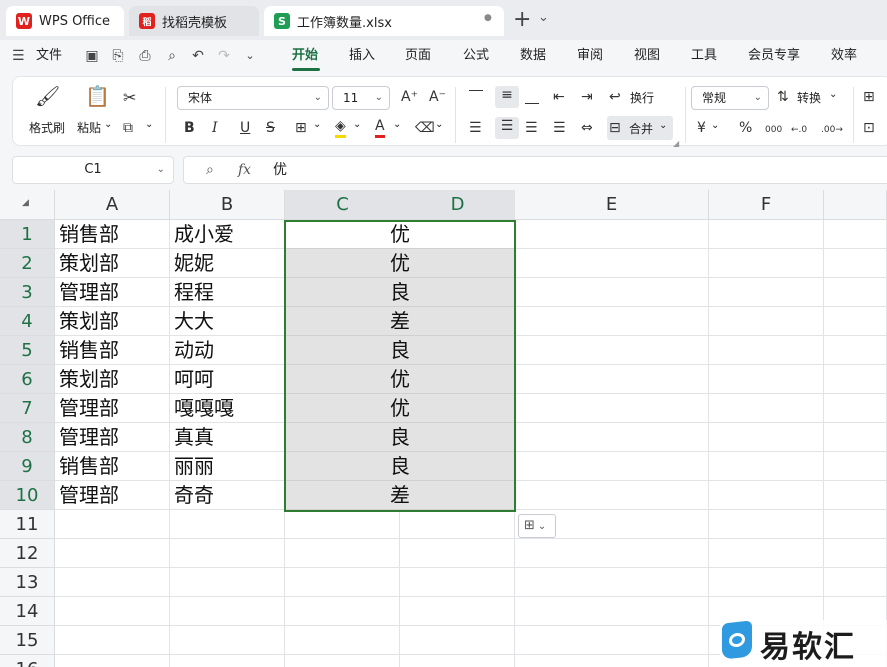  Describe the element at coordinates (227, 437) in the screenshot. I see `cell-B8: 真真` at that location.